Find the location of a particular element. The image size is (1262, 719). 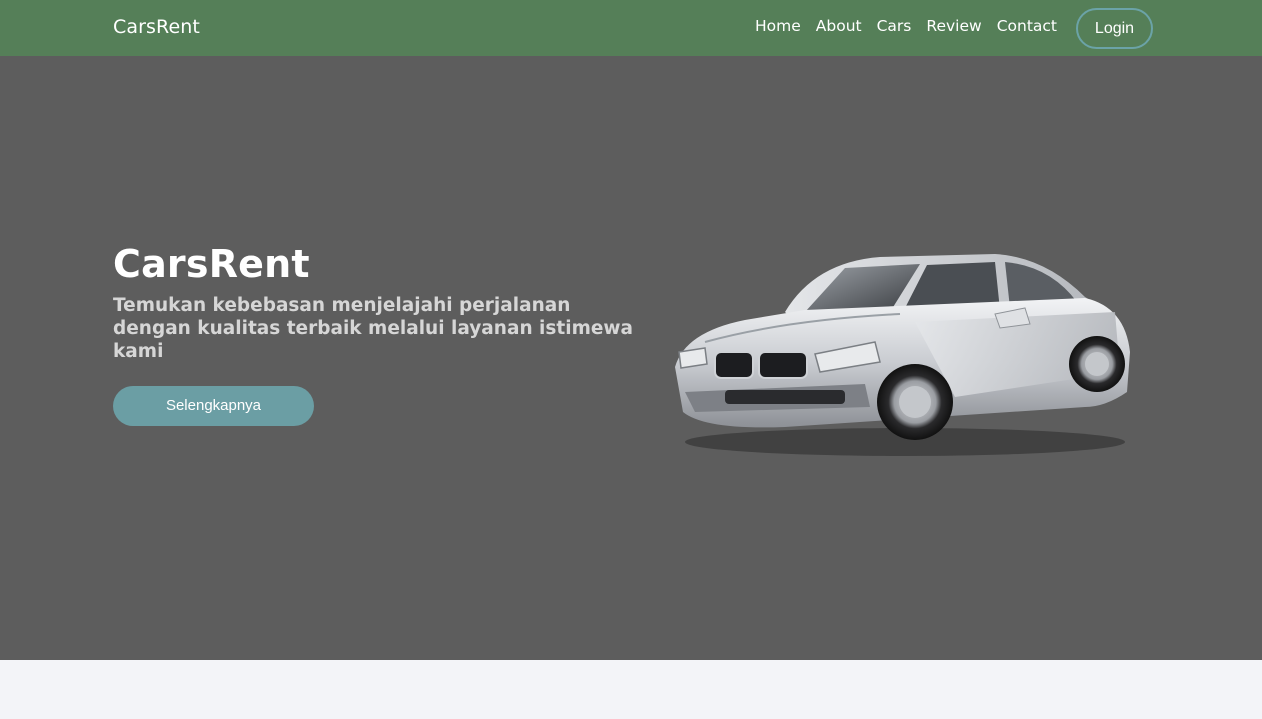

next-section is located at coordinates (631, 689).